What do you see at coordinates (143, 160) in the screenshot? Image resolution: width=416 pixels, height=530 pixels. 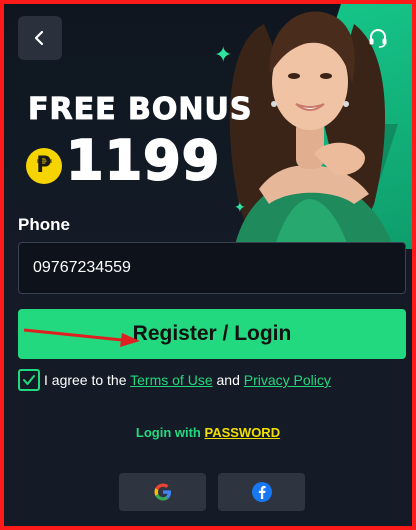 I see `bonus-amount: 1199` at bounding box center [143, 160].